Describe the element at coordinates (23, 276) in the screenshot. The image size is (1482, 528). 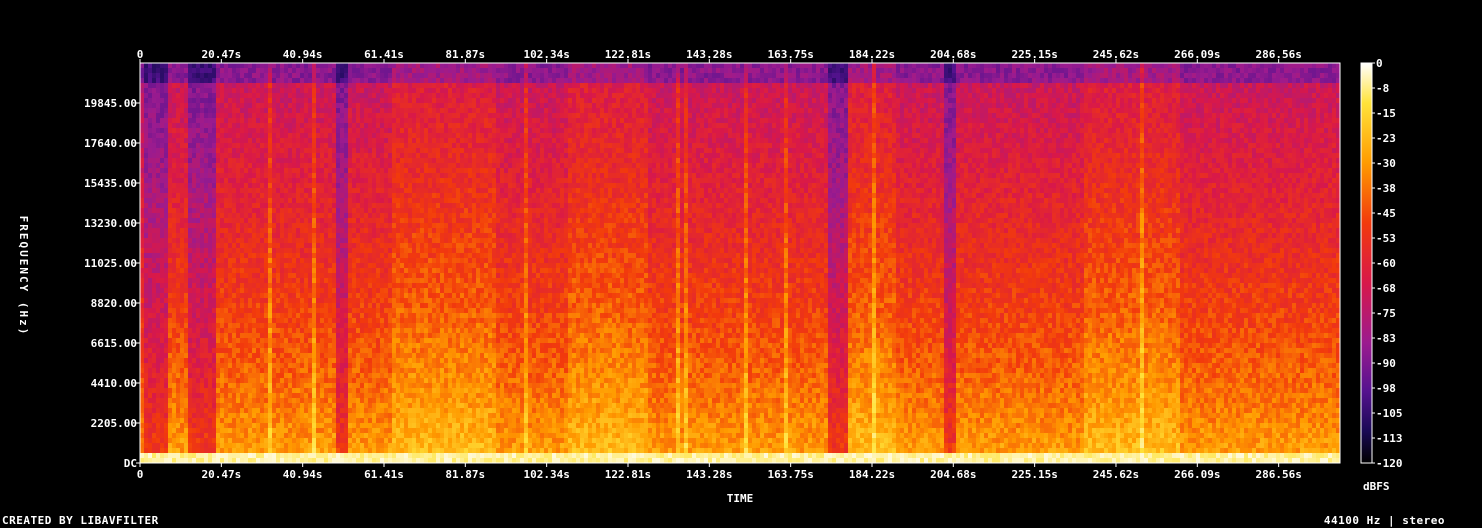
I see `y-axis-label: FREQUENCY (Hz)` at that location.